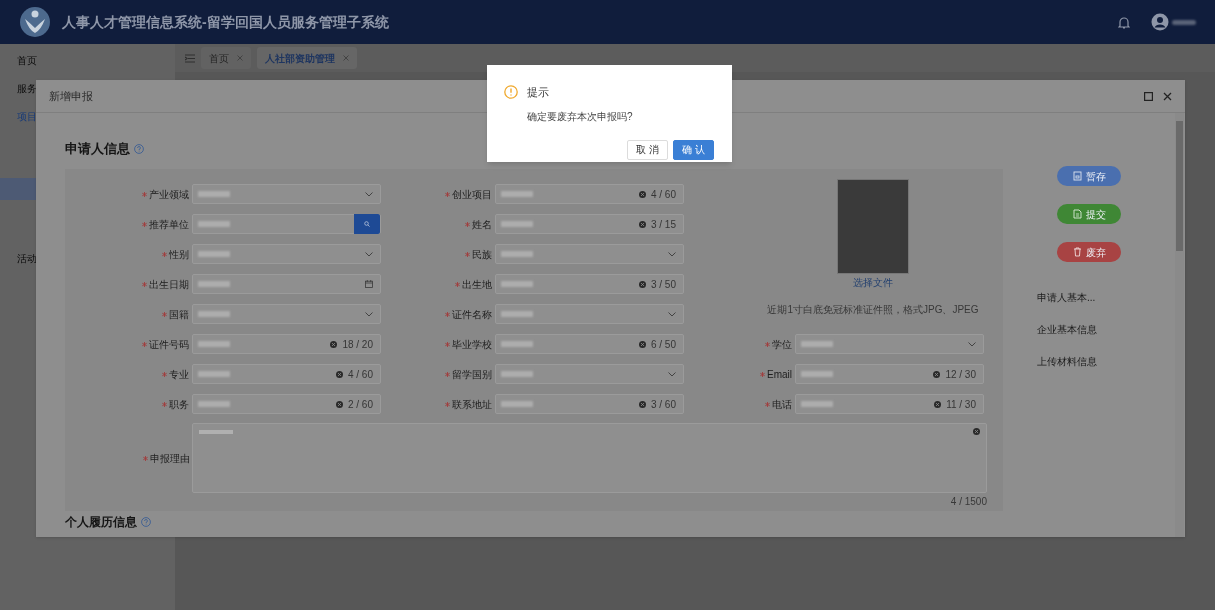  Describe the element at coordinates (1067, 329) in the screenshot. I see `anchor-link: 企业基本信息` at that location.